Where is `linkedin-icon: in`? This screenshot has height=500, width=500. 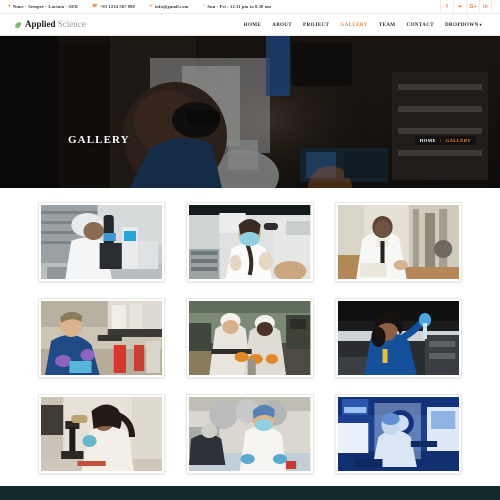 linkedin-icon: in is located at coordinates (485, 7).